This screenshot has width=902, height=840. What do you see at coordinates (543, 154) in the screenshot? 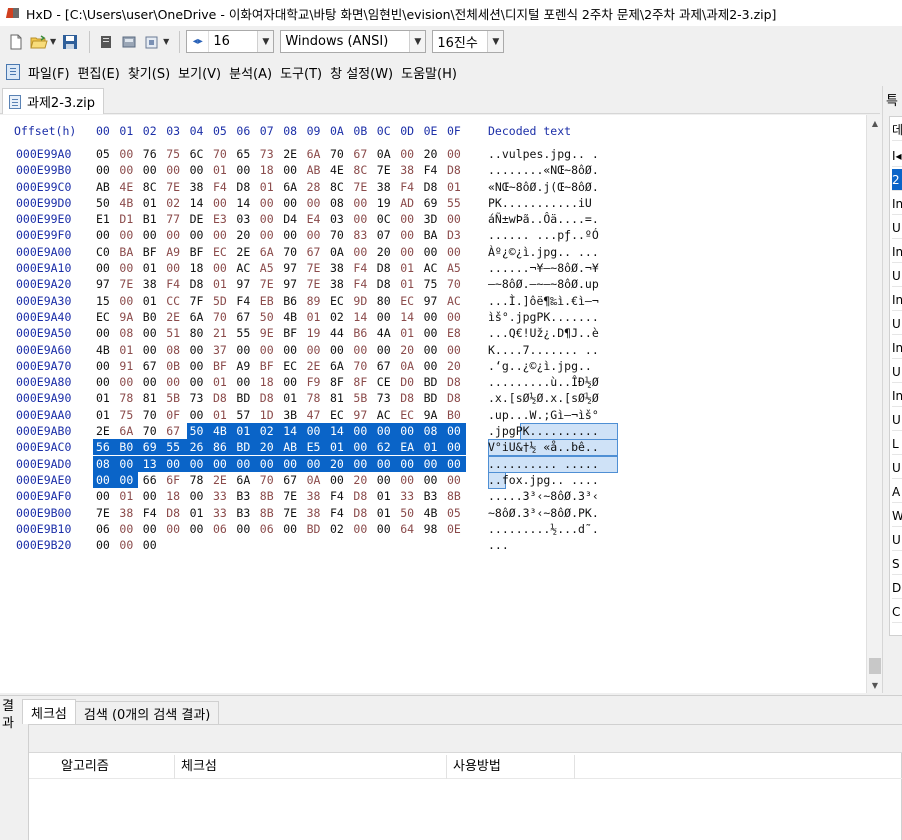
I see `decoded-text: ..vulpes.jpg.. .` at bounding box center [543, 154].